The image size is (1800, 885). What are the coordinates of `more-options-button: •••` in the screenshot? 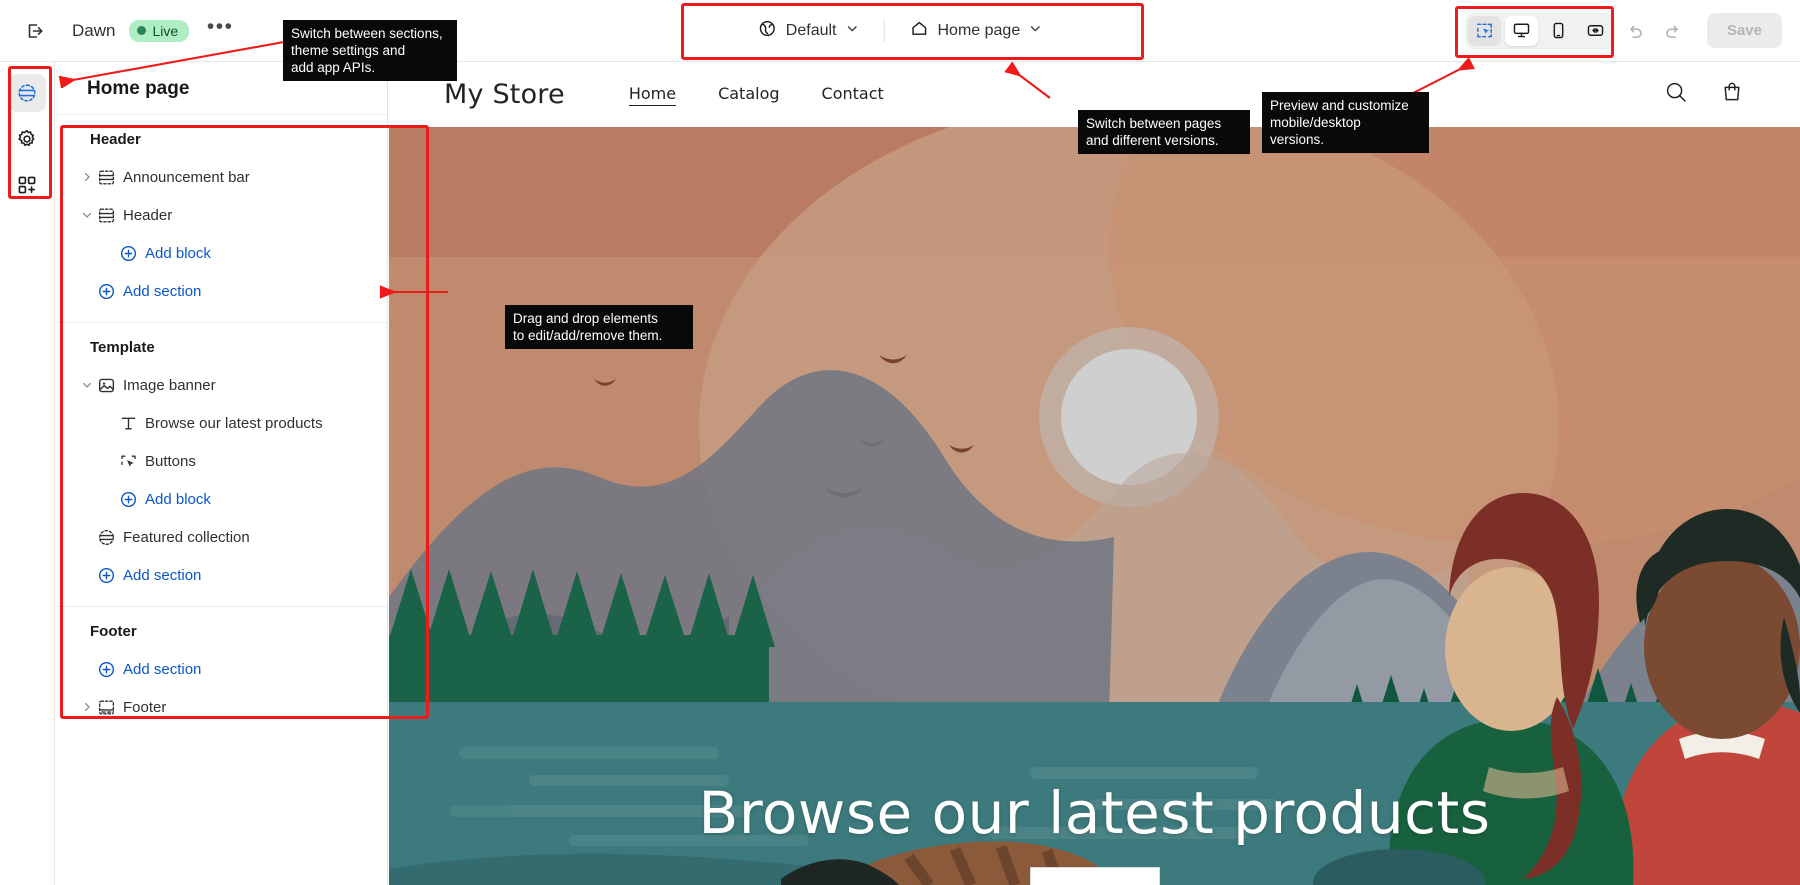 It's located at (220, 31).